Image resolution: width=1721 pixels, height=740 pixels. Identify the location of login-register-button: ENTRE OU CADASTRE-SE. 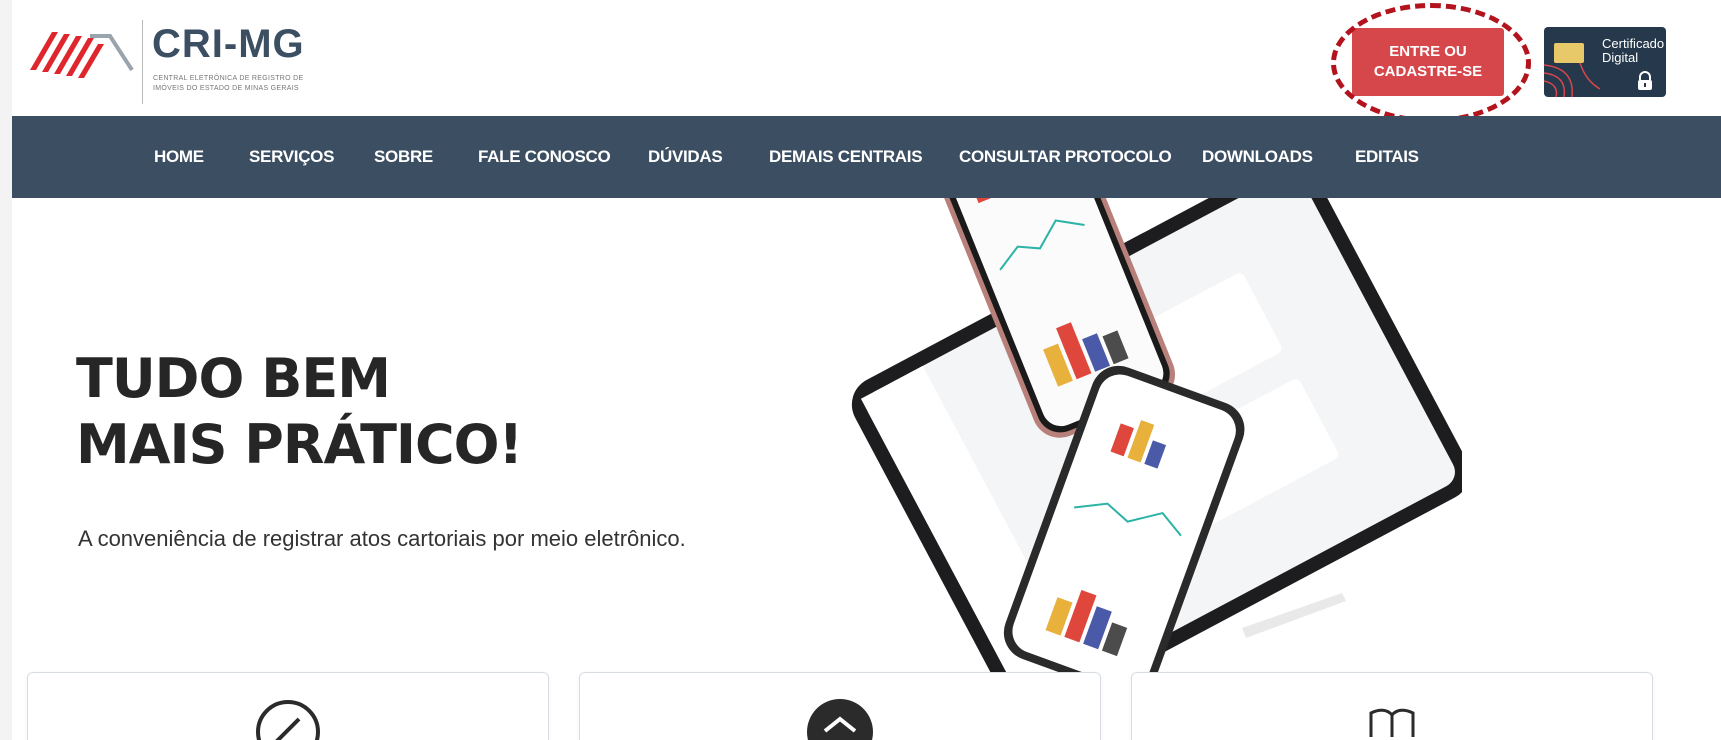
(1428, 62).